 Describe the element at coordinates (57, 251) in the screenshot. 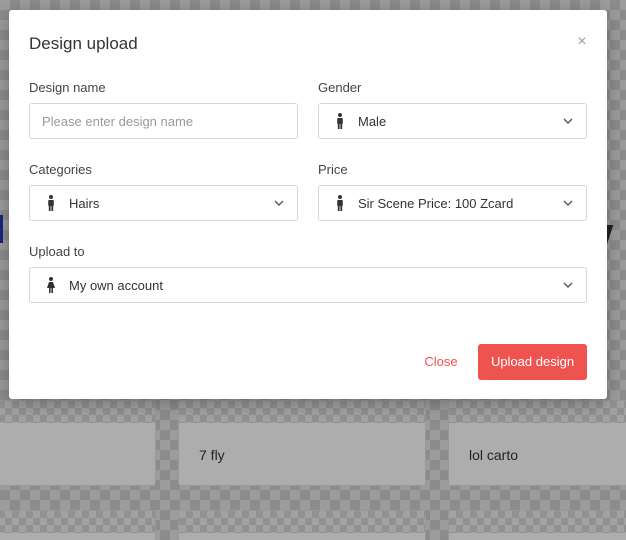

I see `upload-to-label: Upload to` at that location.